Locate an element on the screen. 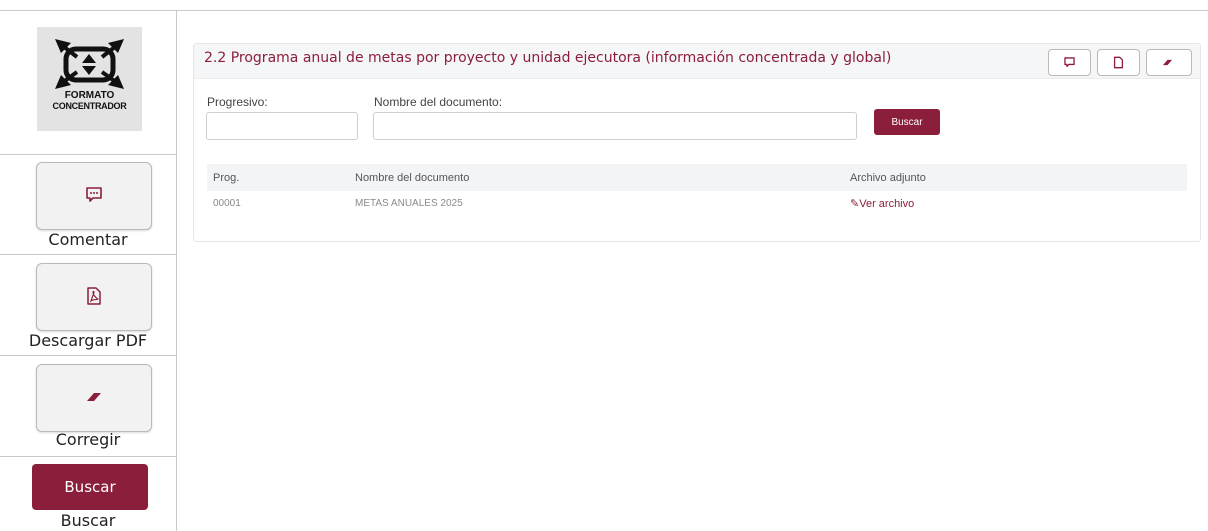  corregir-button is located at coordinates (94, 398).